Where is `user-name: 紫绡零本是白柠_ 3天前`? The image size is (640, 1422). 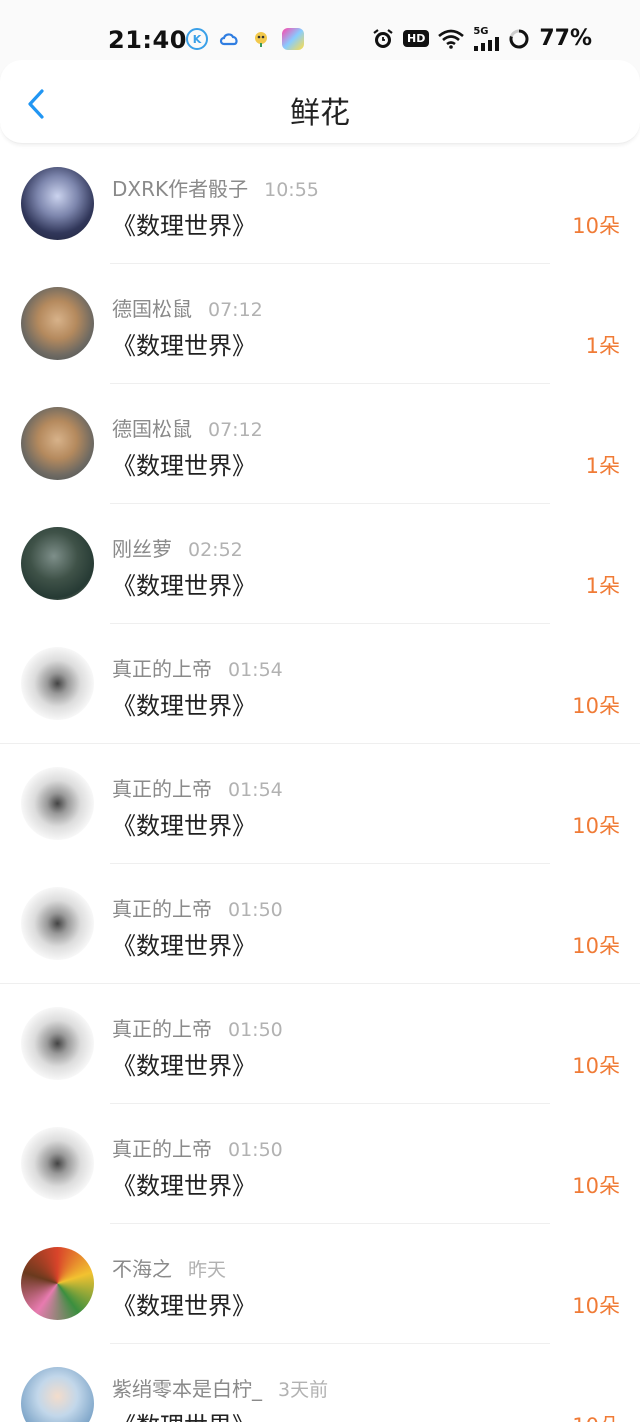 user-name: 紫绡零本是白柠_ 3天前 is located at coordinates (220, 1387).